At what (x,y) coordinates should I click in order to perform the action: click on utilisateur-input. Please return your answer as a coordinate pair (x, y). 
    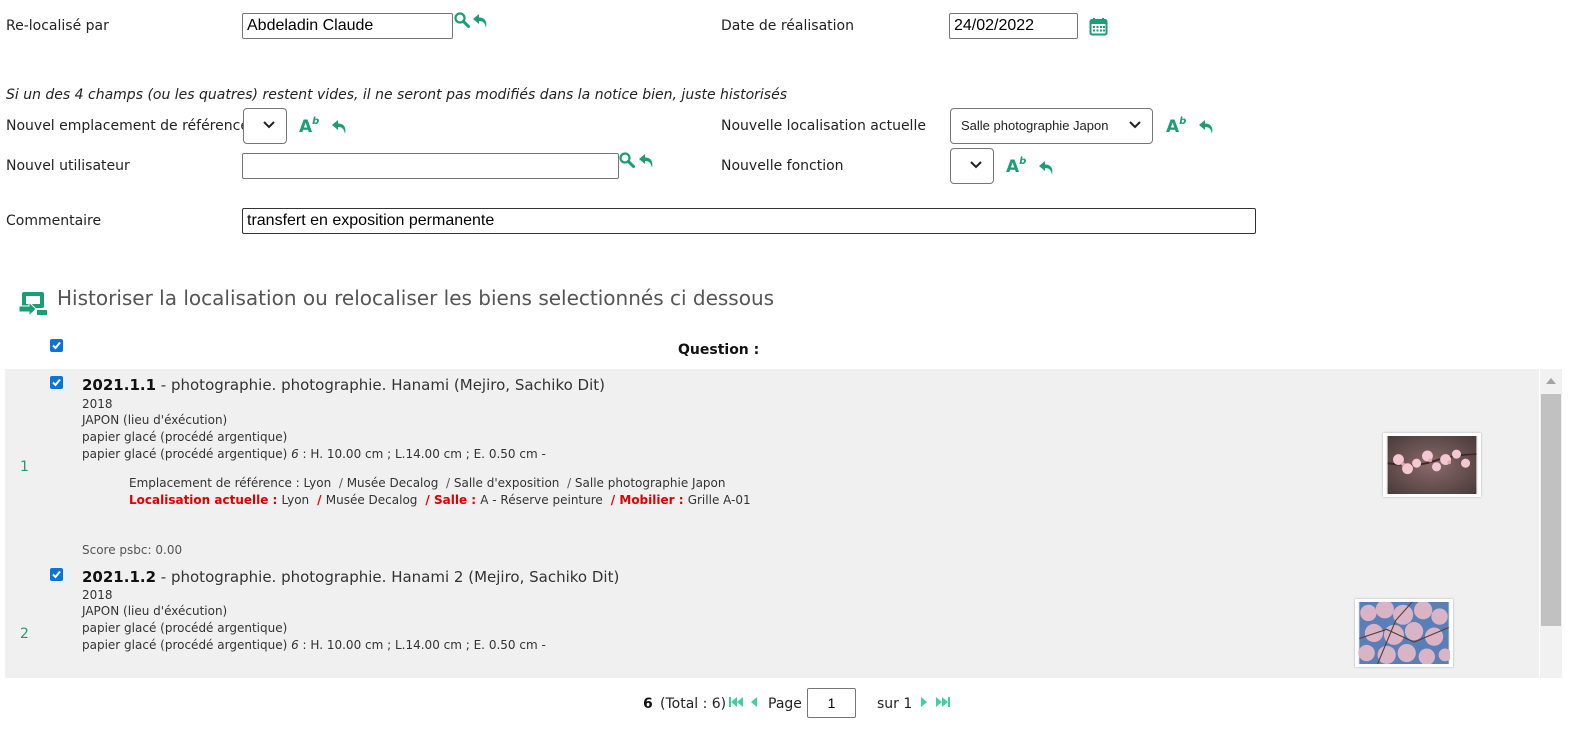
    Looking at the image, I should click on (430, 166).